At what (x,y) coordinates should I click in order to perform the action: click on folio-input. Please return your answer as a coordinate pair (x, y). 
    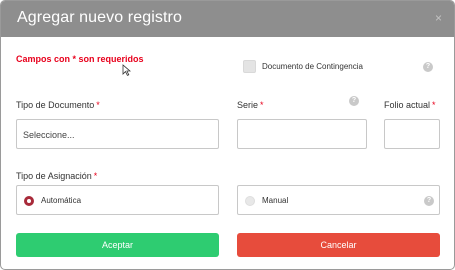
    Looking at the image, I should click on (412, 134).